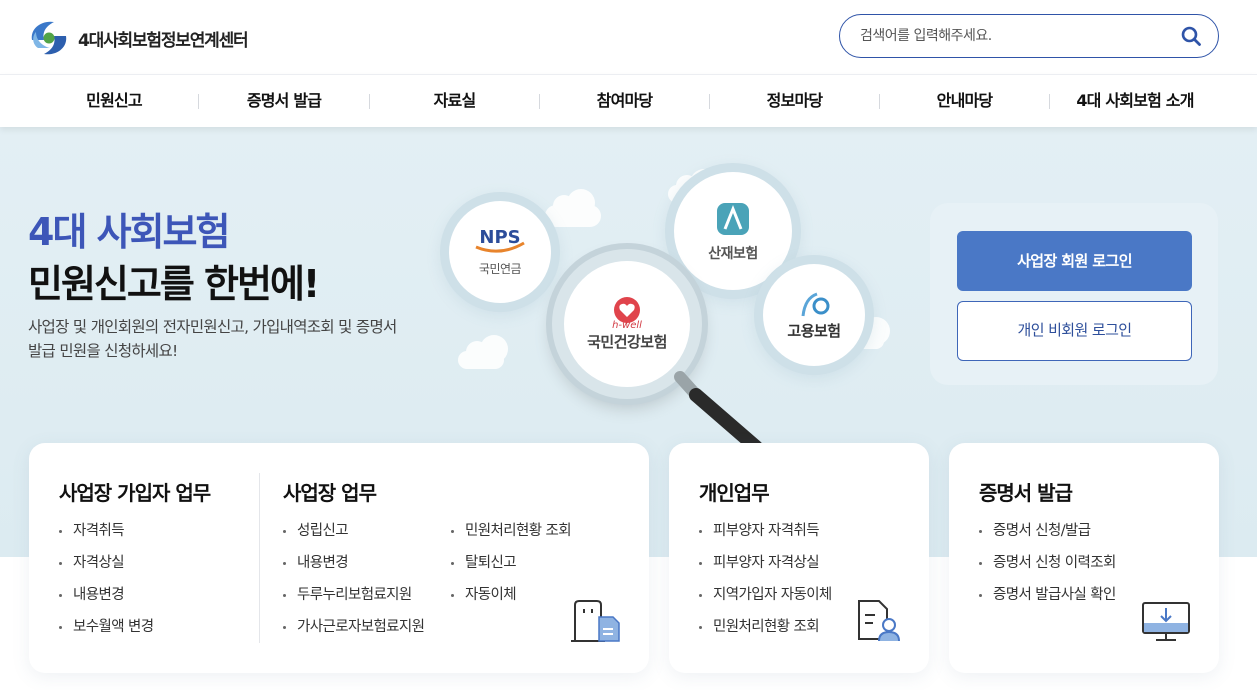  What do you see at coordinates (511, 601) in the screenshot?
I see `list-item: 자동이체` at bounding box center [511, 601].